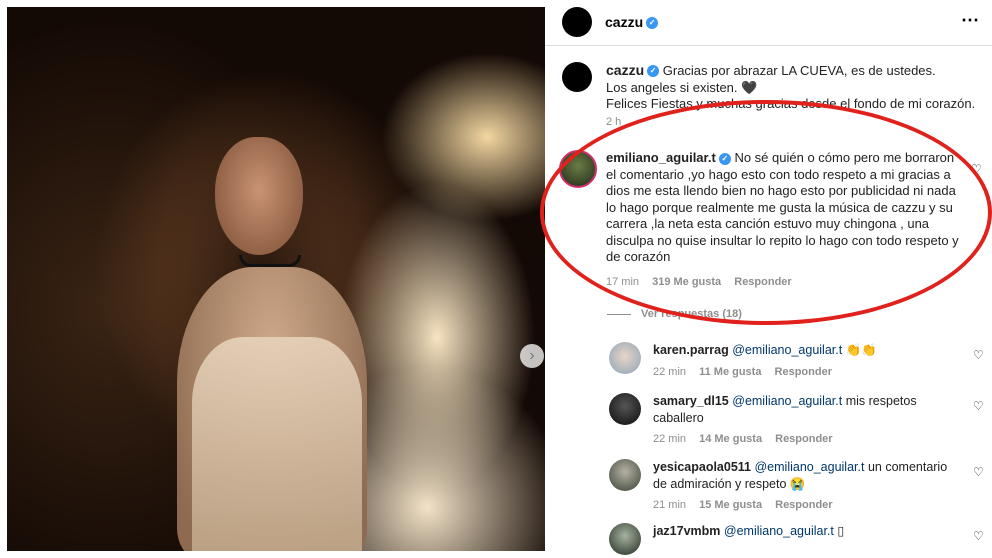 This screenshot has height=558, width=992. Describe the element at coordinates (682, 87) in the screenshot. I see `caption-line-2: Los angeles si existen. 🖤` at that location.